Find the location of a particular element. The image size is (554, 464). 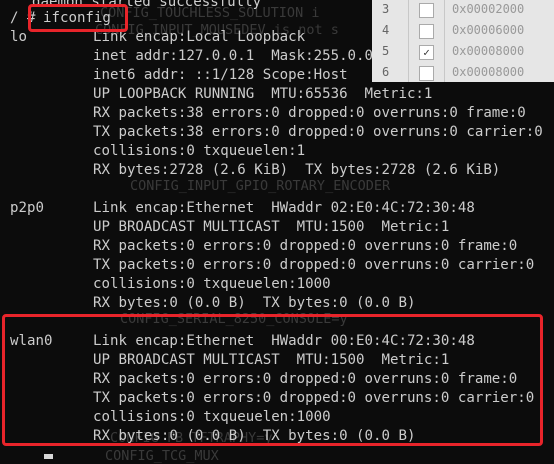

register-row: 4 0x00006000 is located at coordinates (463, 31).